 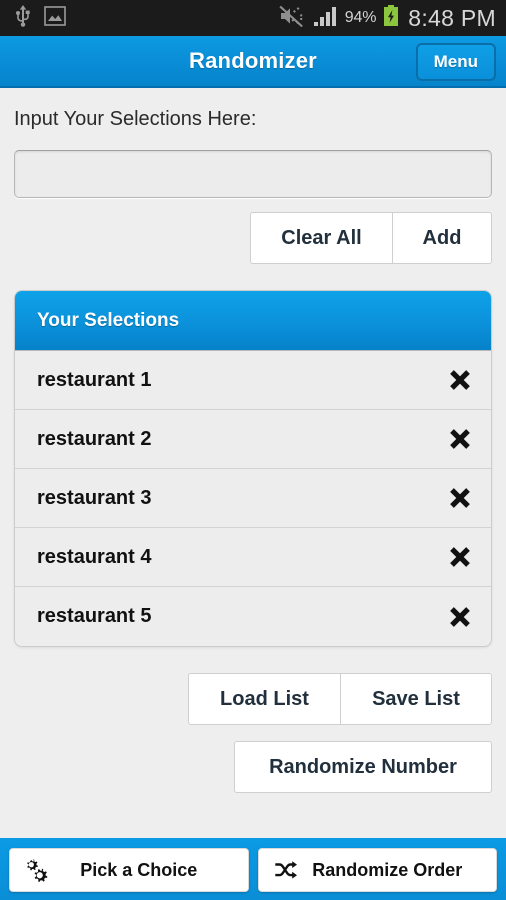 I want to click on list-io-buttons: Load List Save List, so click(x=340, y=699).